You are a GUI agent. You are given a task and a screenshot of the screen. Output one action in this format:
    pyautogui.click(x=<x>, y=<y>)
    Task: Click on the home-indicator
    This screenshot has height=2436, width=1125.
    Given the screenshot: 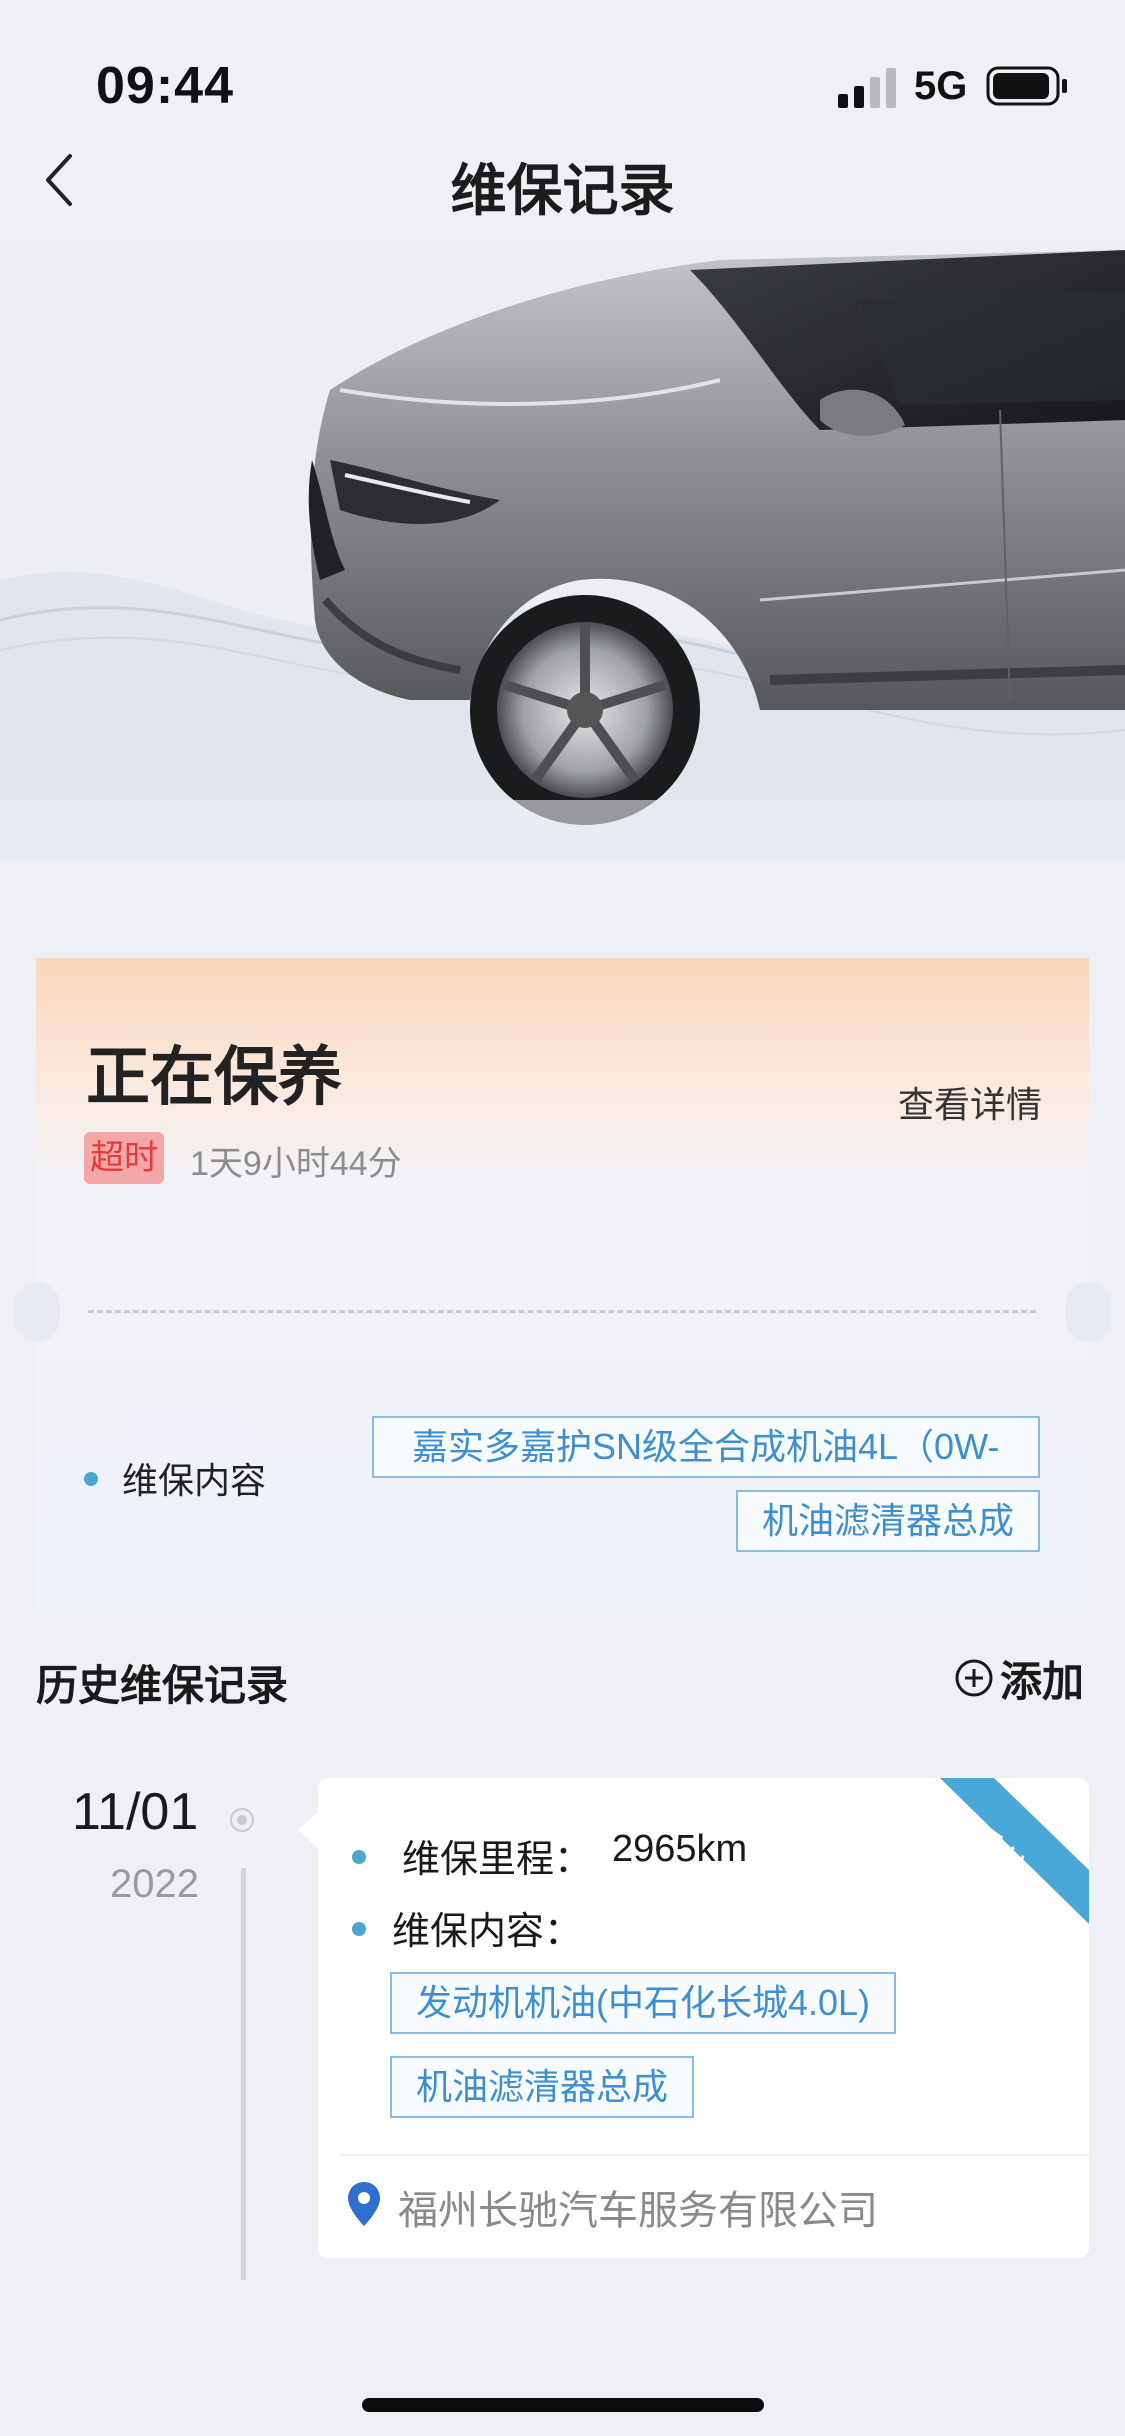 What is the action you would take?
    pyautogui.click(x=563, y=2405)
    